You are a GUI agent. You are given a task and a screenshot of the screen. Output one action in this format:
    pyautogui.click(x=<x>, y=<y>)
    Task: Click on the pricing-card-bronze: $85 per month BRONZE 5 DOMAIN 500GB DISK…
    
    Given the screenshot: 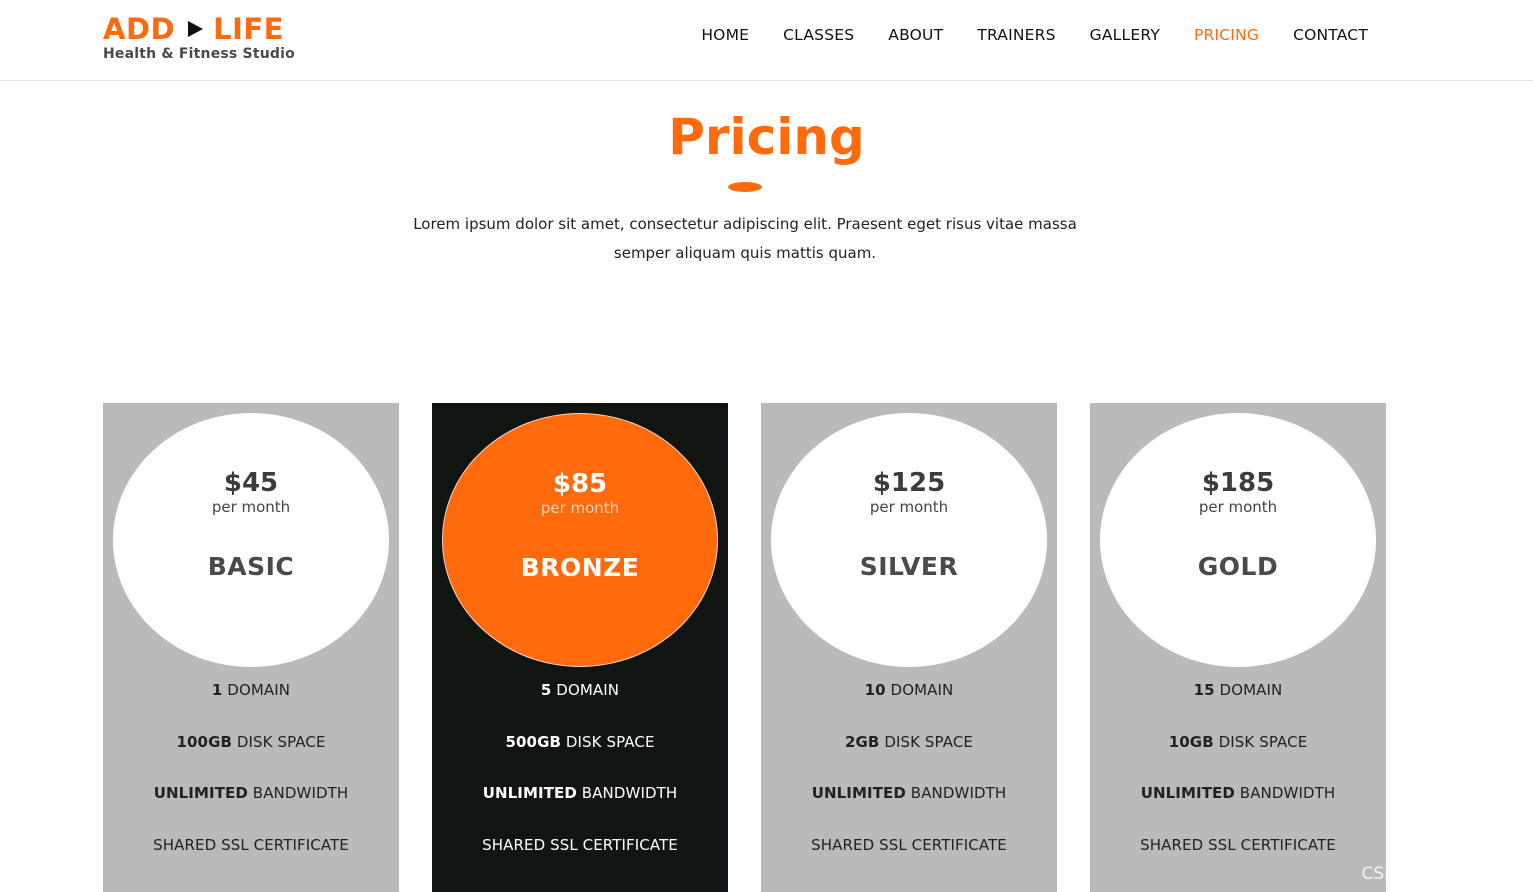 What is the action you would take?
    pyautogui.click(x=580, y=647)
    